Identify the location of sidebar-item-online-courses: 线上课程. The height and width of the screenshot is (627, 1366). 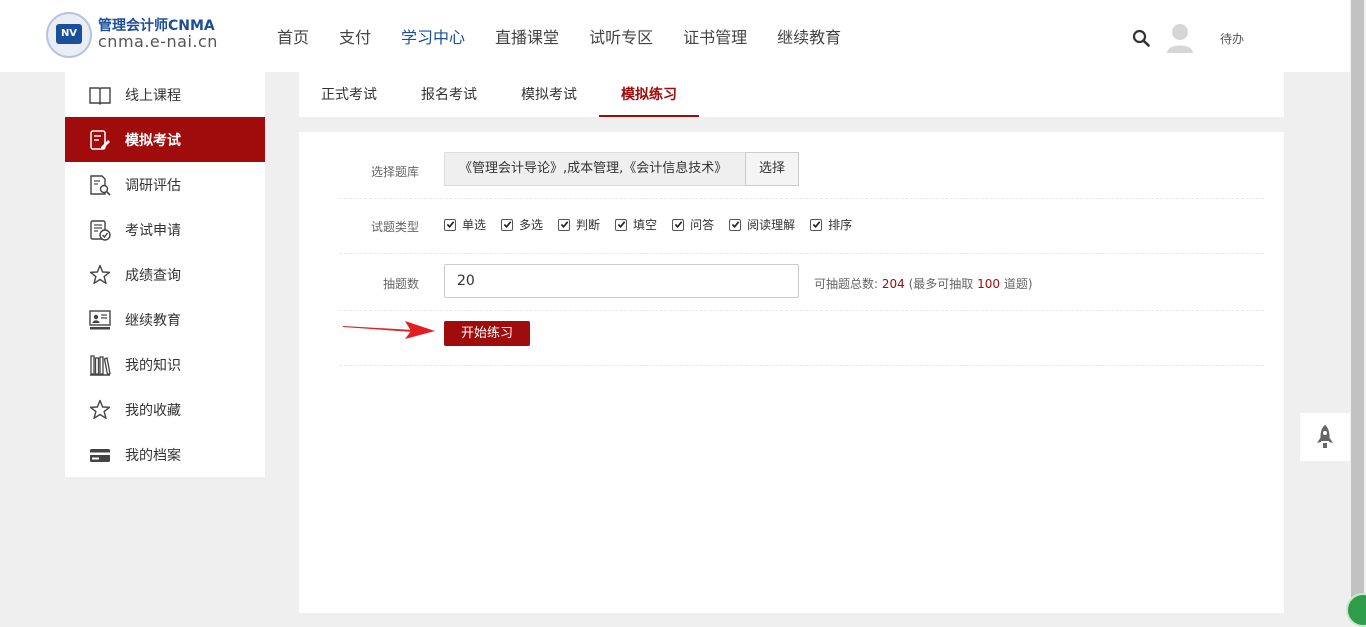
(165, 94).